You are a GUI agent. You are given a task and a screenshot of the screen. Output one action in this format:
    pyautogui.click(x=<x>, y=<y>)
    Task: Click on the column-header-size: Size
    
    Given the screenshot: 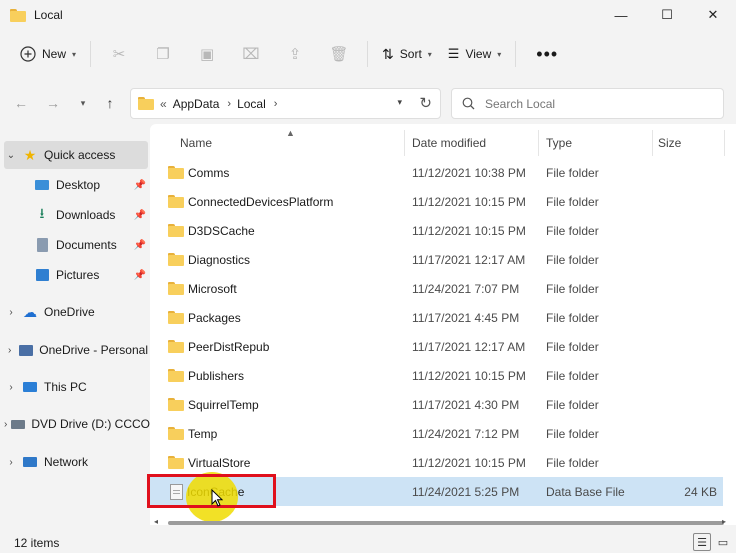 What is the action you would take?
    pyautogui.click(x=669, y=143)
    